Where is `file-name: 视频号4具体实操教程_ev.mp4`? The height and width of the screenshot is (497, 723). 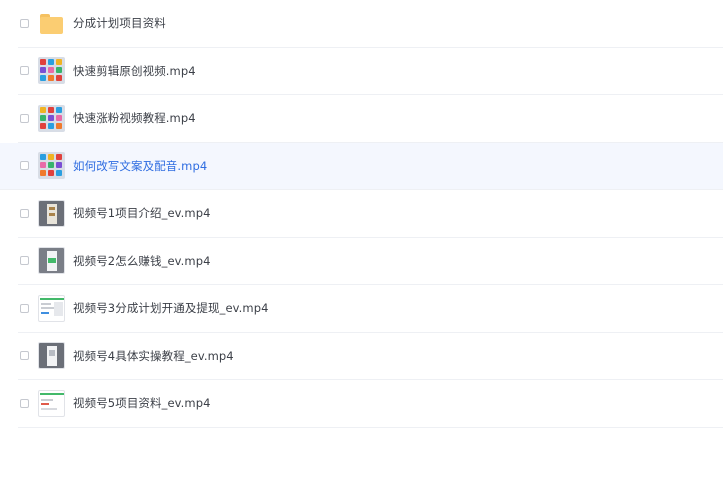
file-name: 视频号4具体实操教程_ev.mp4 is located at coordinates (153, 356).